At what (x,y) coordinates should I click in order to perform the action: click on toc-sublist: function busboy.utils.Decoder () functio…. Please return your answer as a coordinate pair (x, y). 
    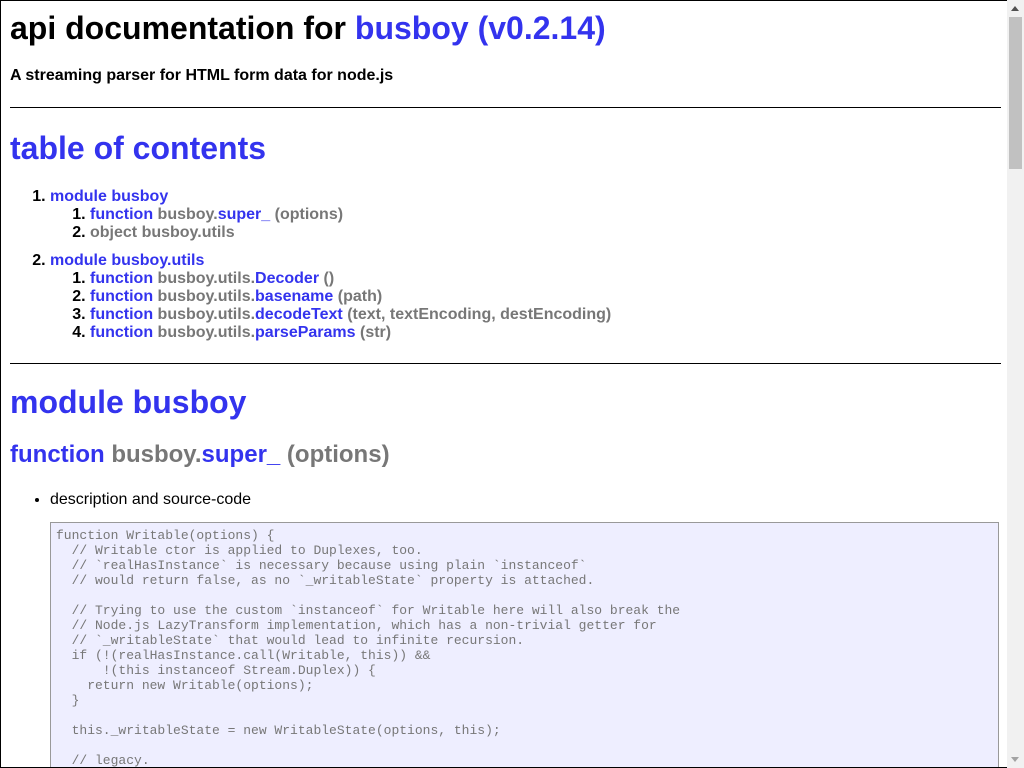
    Looking at the image, I should click on (330, 306).